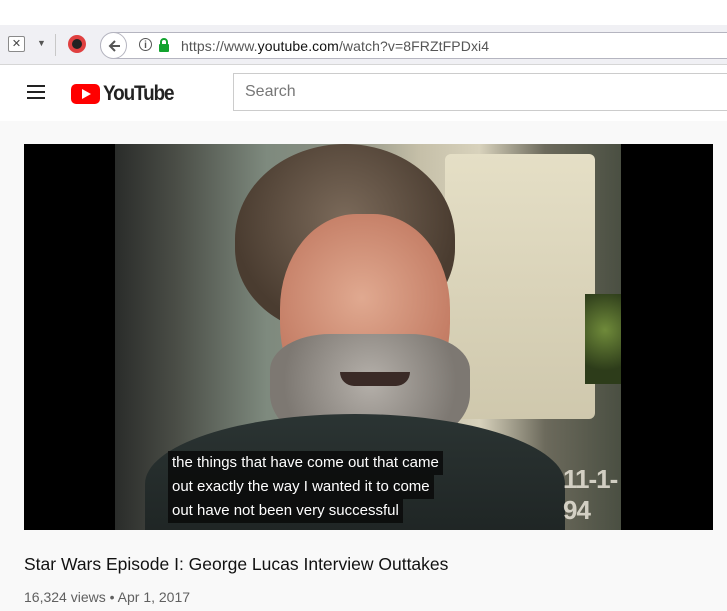  I want to click on tape-date-overlay: 11-1-94, so click(590, 494).